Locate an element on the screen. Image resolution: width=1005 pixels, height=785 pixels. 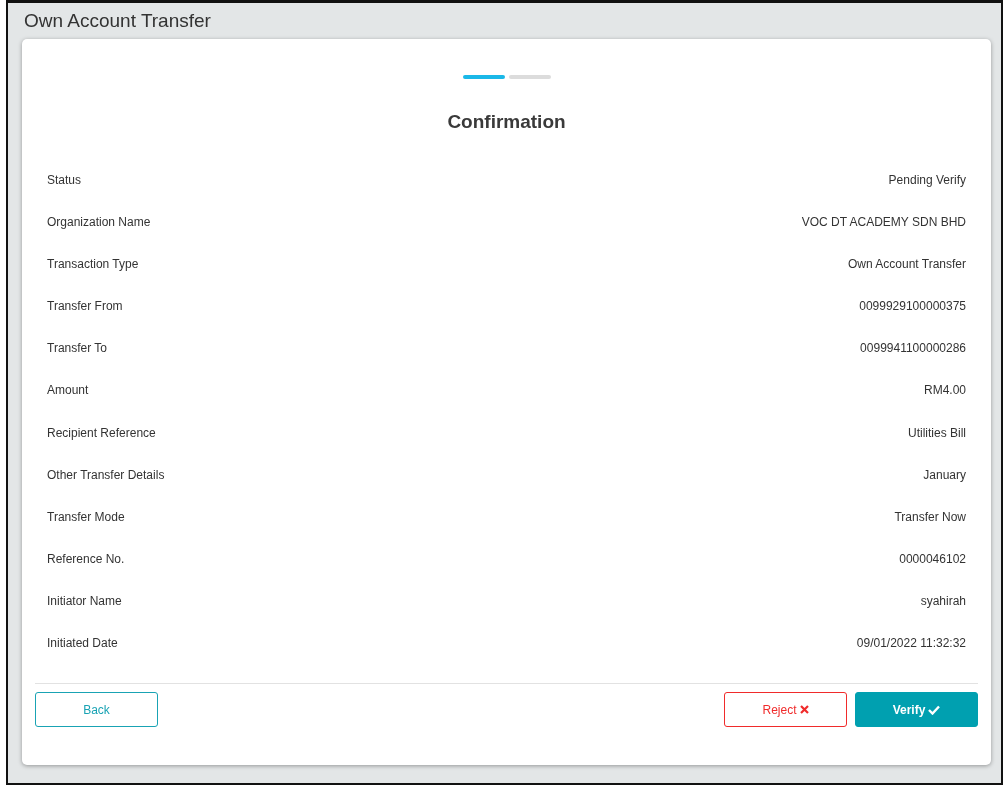
detail-value: 0099941100000286 is located at coordinates (913, 349).